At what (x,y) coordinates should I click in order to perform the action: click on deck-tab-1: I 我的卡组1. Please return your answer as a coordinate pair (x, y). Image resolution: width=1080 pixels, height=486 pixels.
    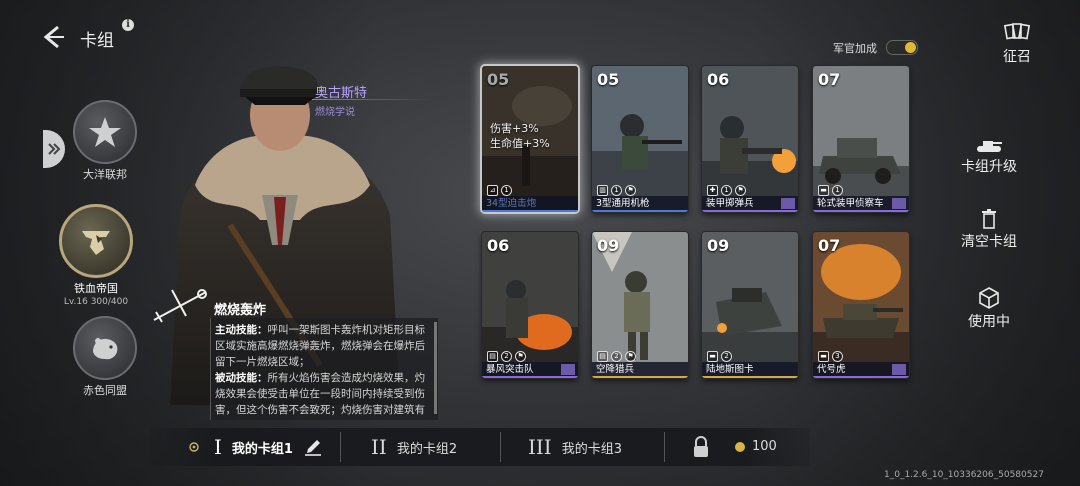
    Looking at the image, I should click on (268, 447).